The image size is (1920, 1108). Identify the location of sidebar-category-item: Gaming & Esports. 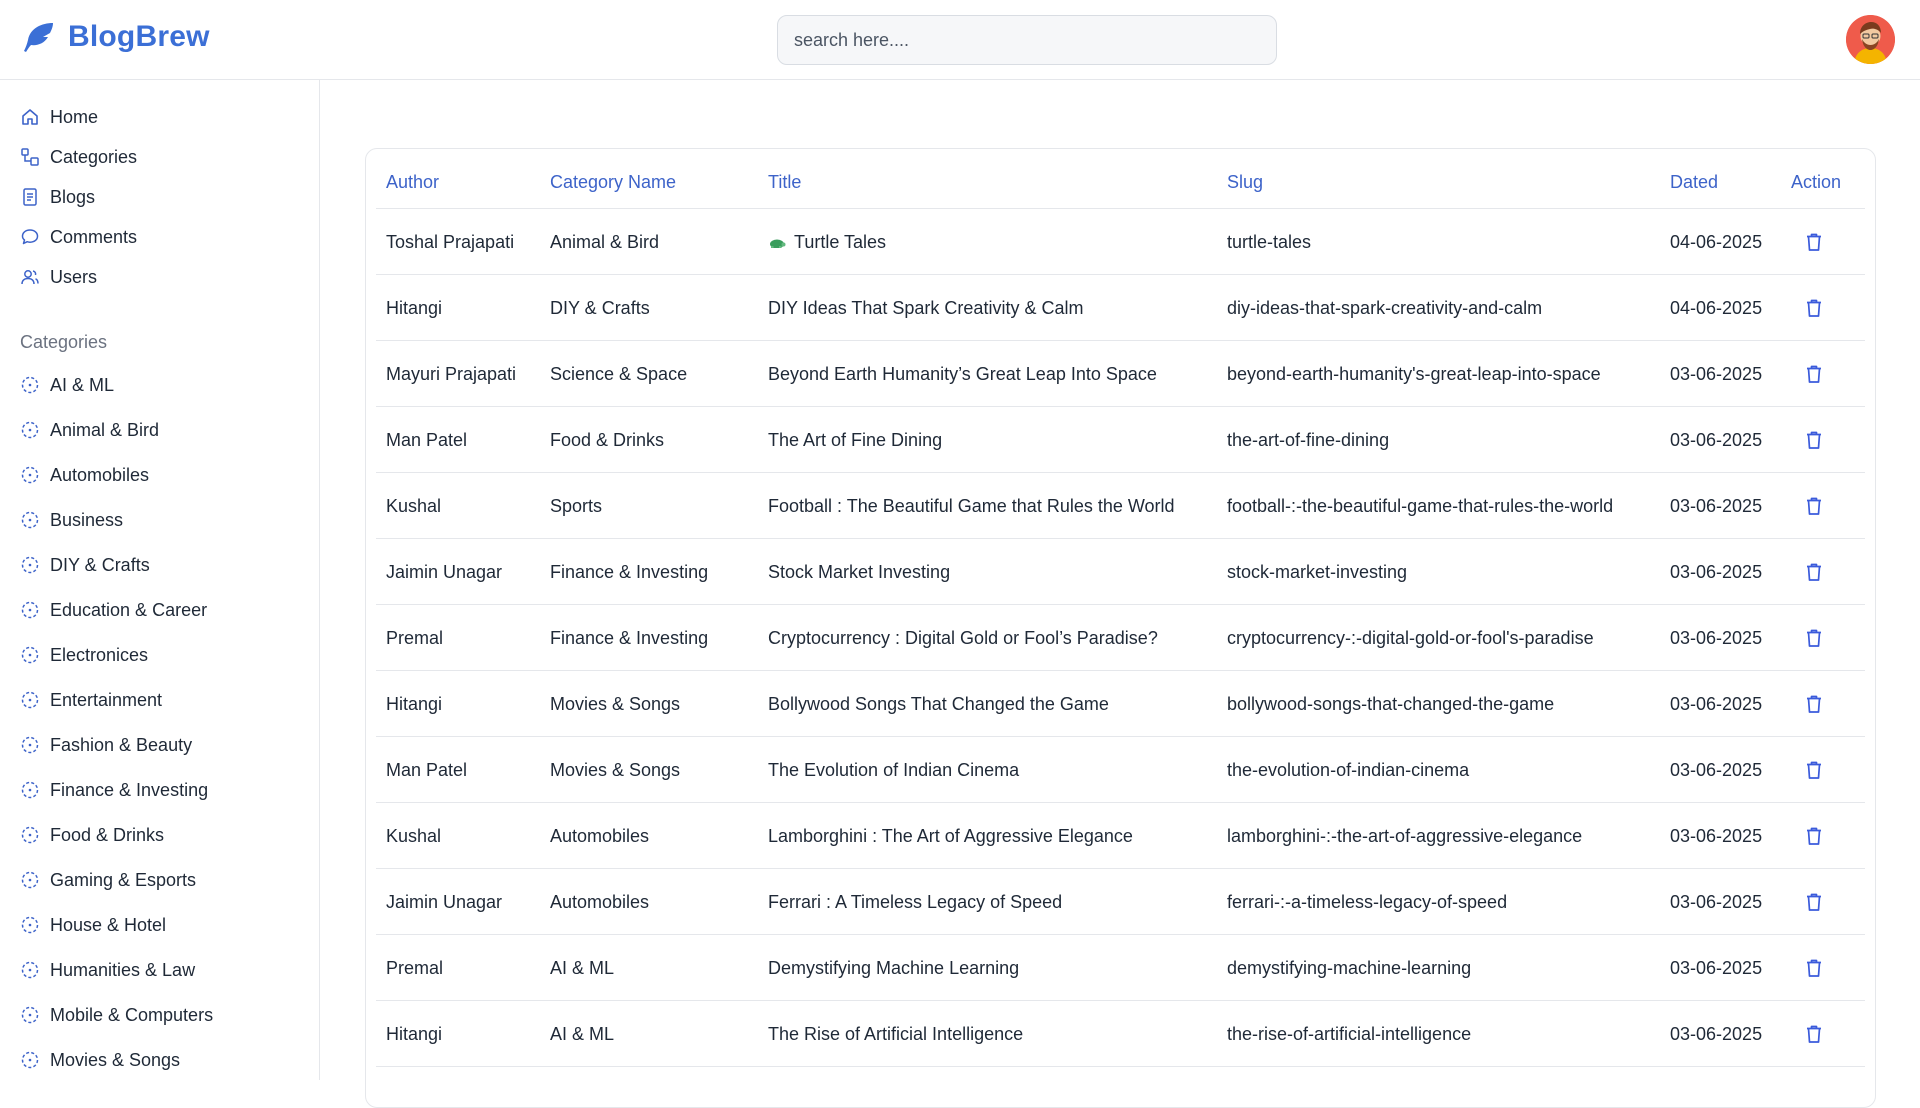
(108, 880).